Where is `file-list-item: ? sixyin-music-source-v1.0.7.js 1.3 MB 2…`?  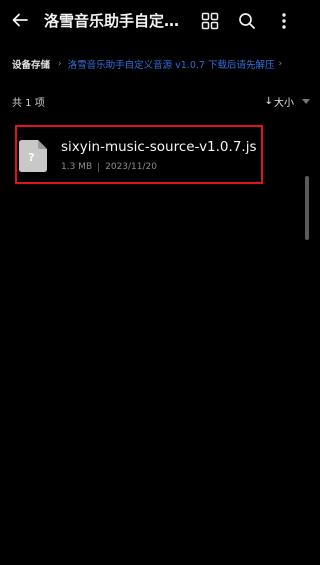 file-list-item: ? sixyin-music-source-v1.0.7.js 1.3 MB 2… is located at coordinates (139, 154).